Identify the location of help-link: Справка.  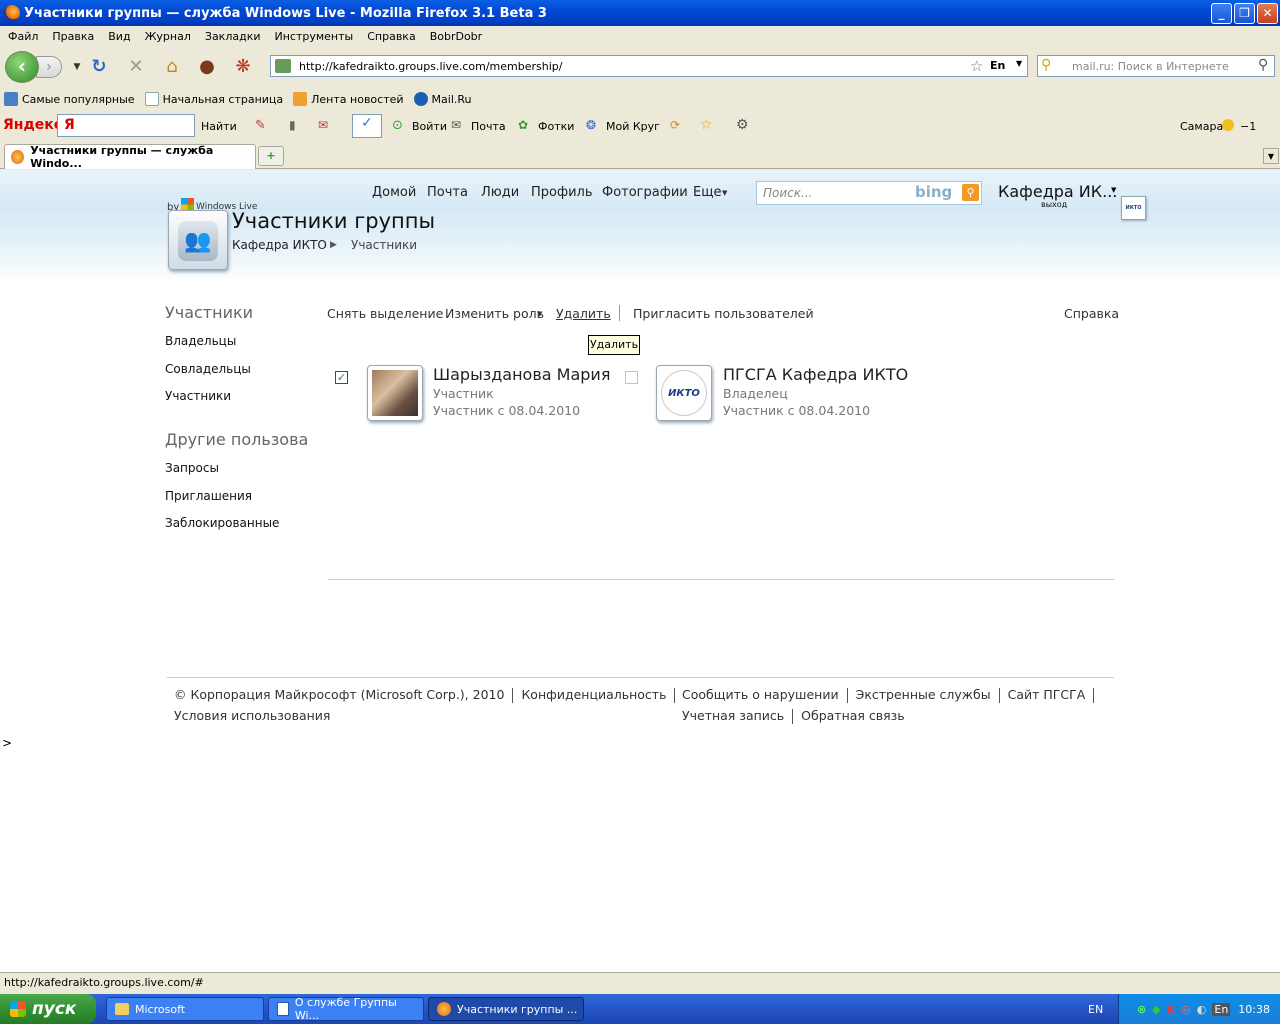
(1091, 313).